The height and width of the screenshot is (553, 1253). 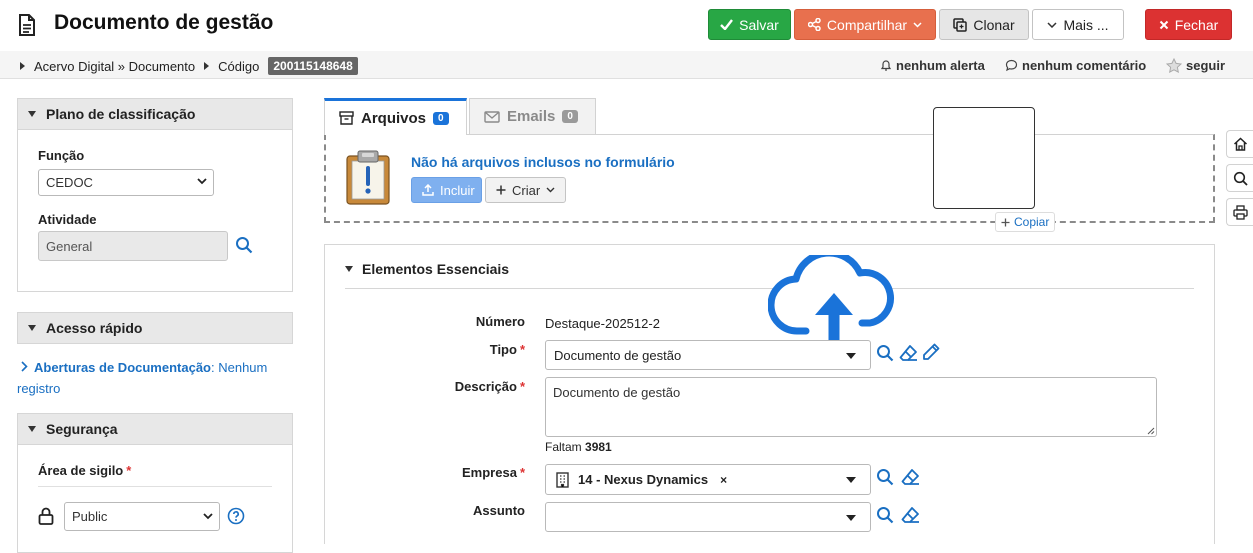 I want to click on print-button, so click(x=1239, y=212).